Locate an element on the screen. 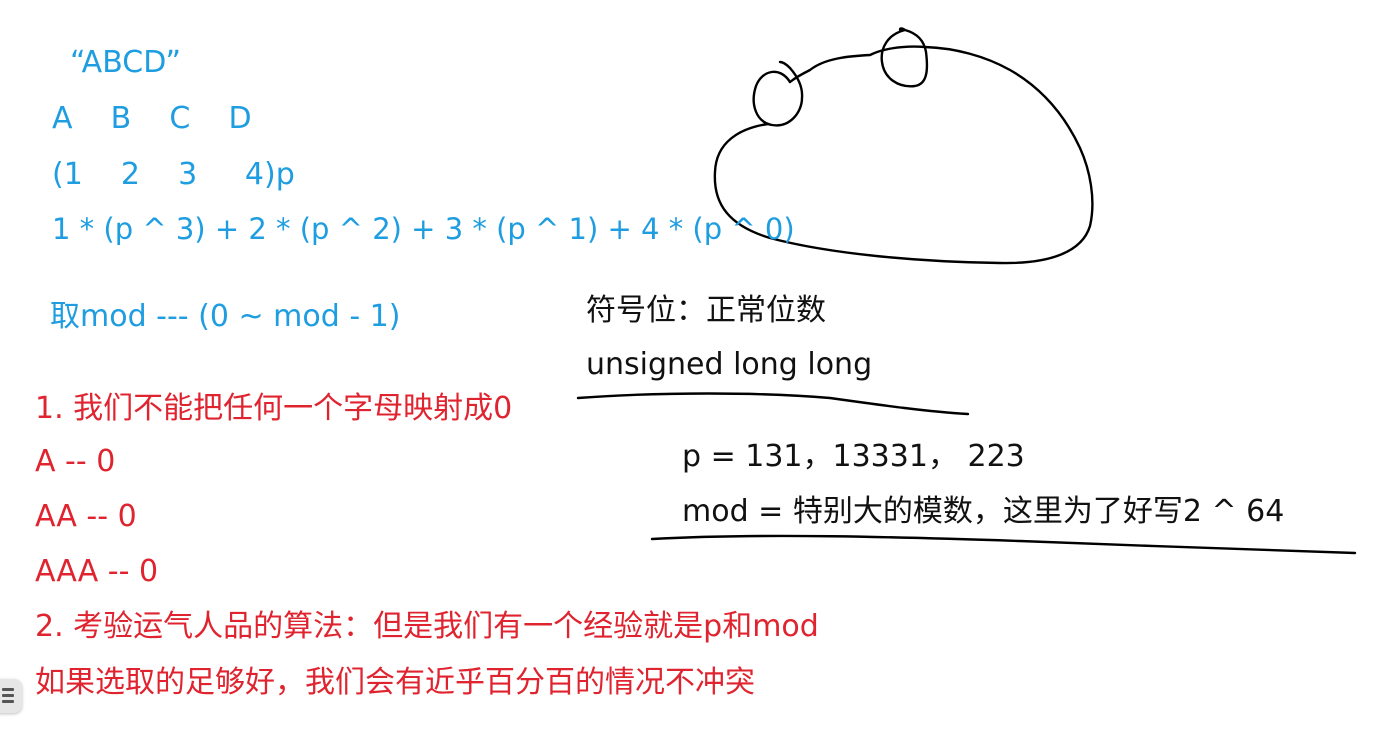 The image size is (1395, 741). sign-bit-note: 符号位：正常位数 is located at coordinates (706, 310).